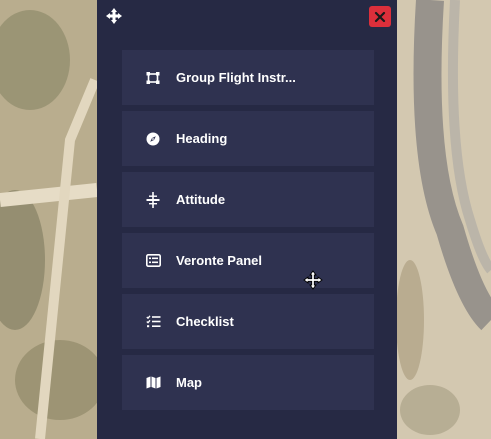 The height and width of the screenshot is (439, 491). I want to click on table-panel-icon, so click(153, 261).